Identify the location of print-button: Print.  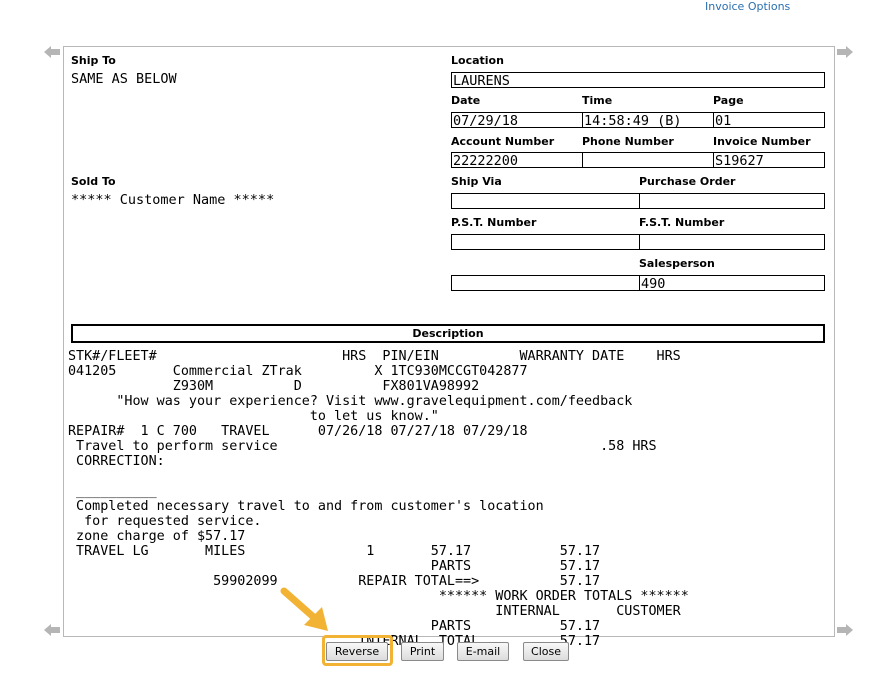
(422, 651).